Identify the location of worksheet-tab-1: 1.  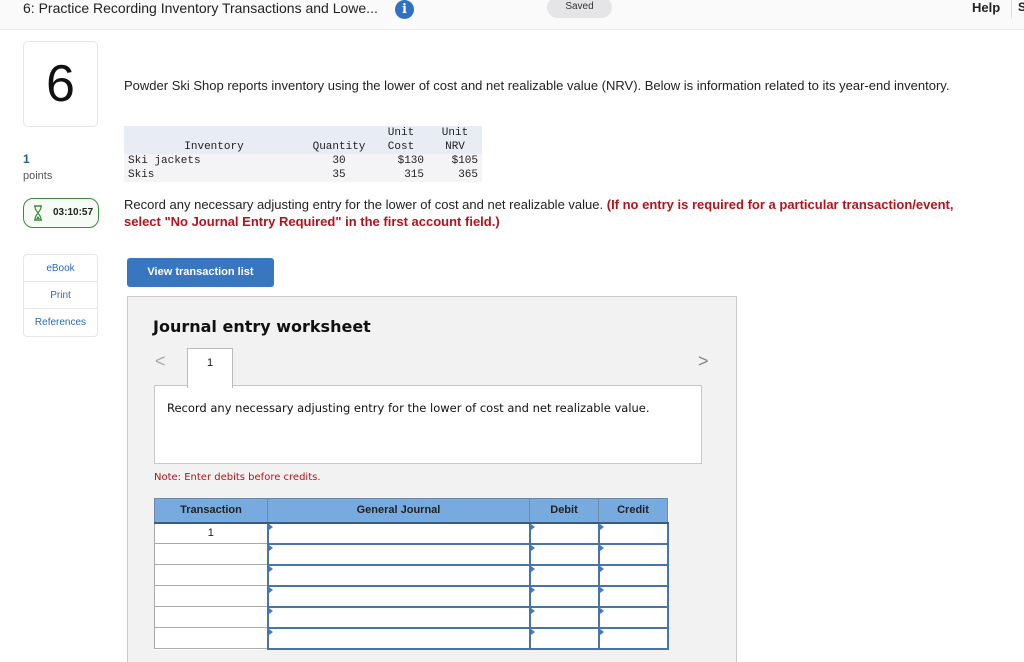
(210, 368).